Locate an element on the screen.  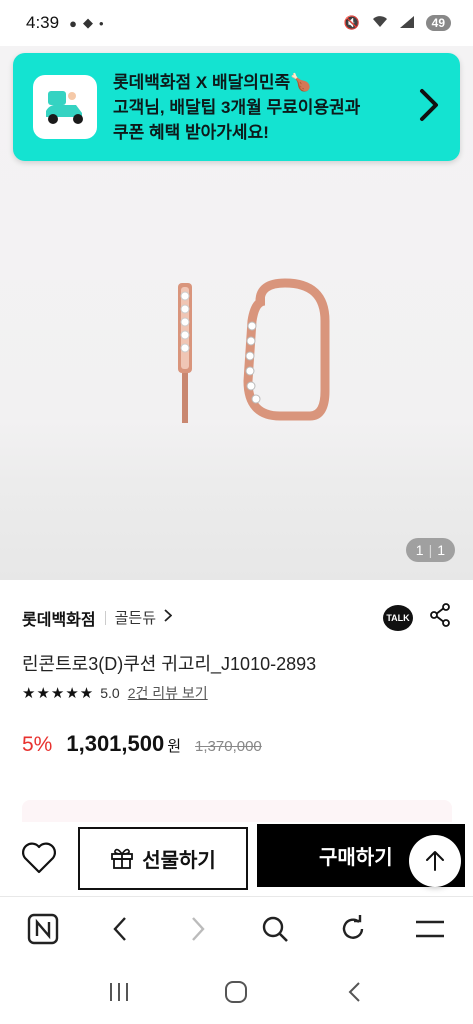
rating-row: ★★★★★ 5.0 2건 리뷰 보기 is located at coordinates (115, 693).